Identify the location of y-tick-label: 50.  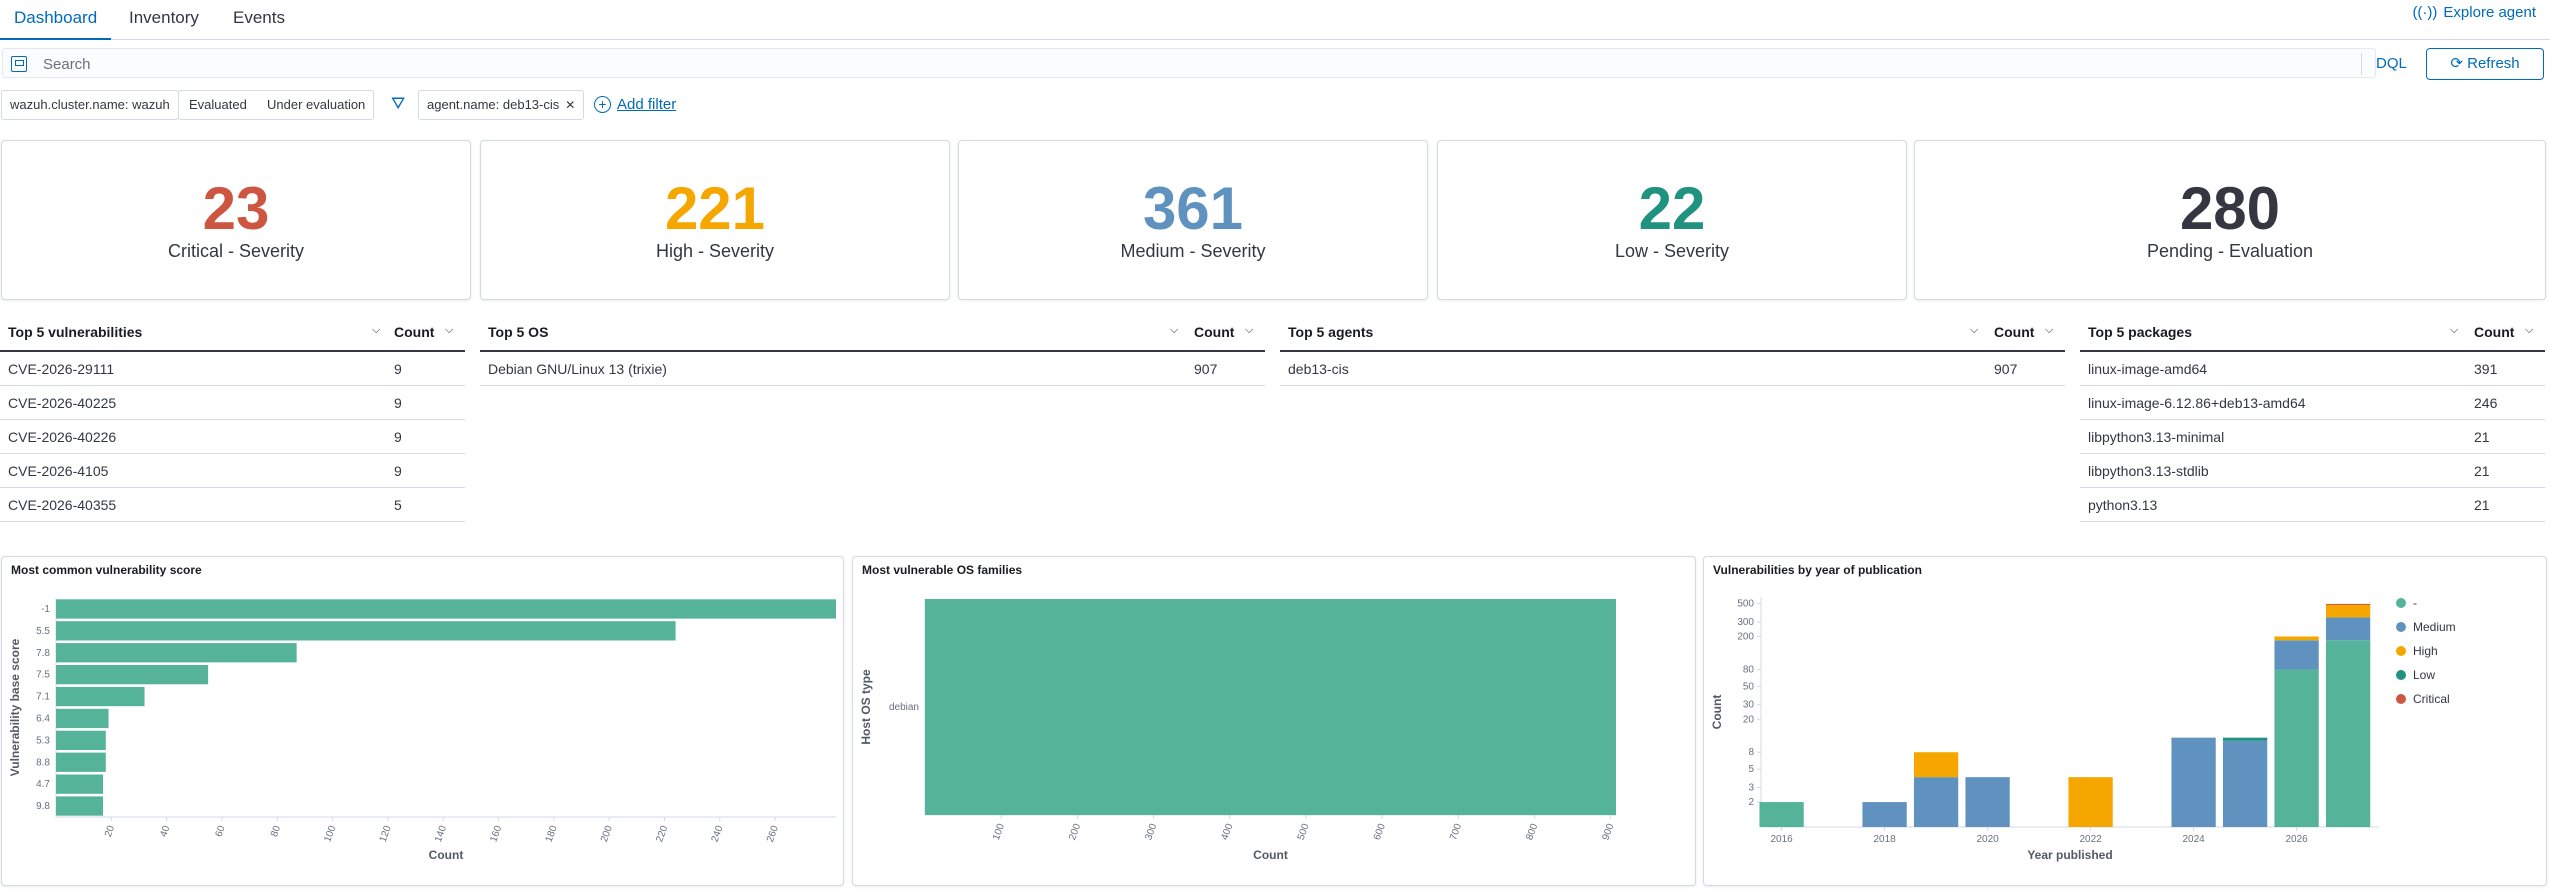
(1749, 686).